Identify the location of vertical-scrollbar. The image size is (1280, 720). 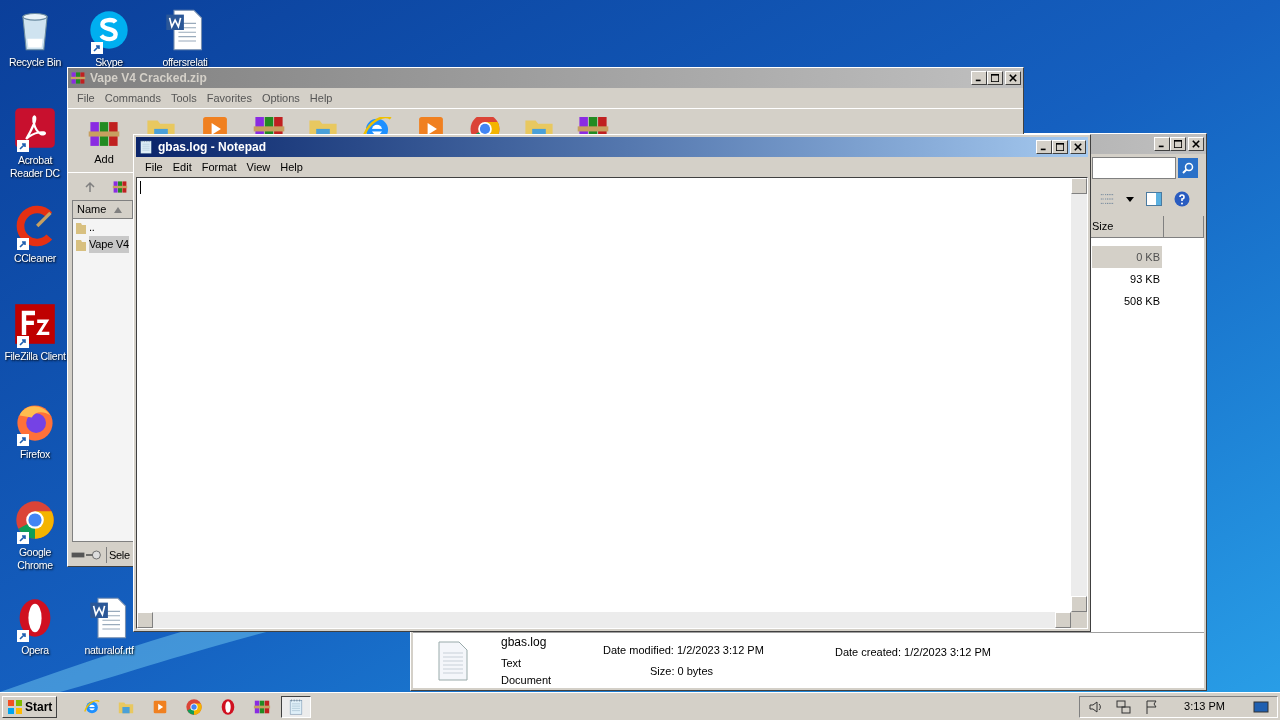
(1079, 395).